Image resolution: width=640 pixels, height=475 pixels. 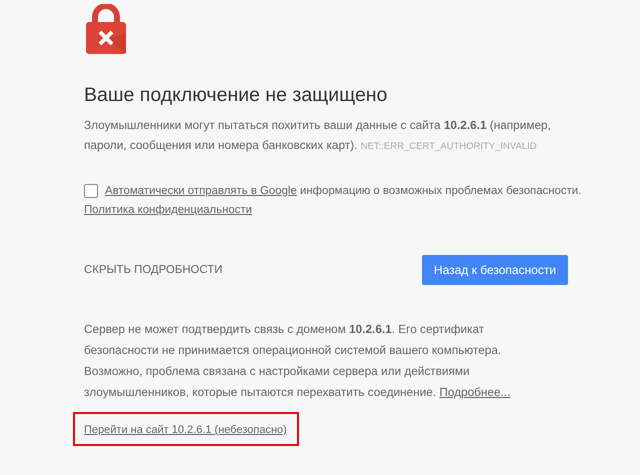 I want to click on privacy-link: Политика конфиденциальности, so click(x=168, y=210).